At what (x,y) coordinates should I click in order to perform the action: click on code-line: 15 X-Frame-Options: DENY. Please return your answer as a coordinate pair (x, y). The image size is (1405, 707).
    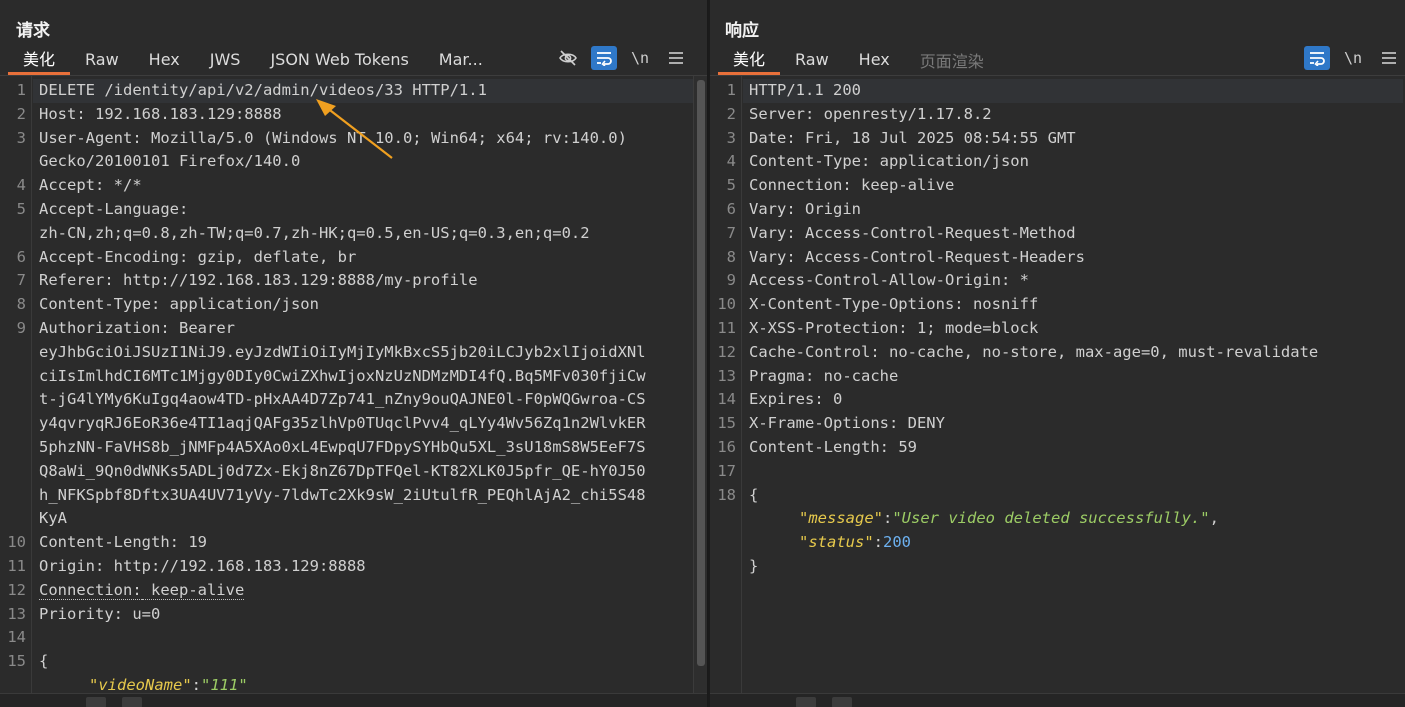
    Looking at the image, I should click on (1017, 424).